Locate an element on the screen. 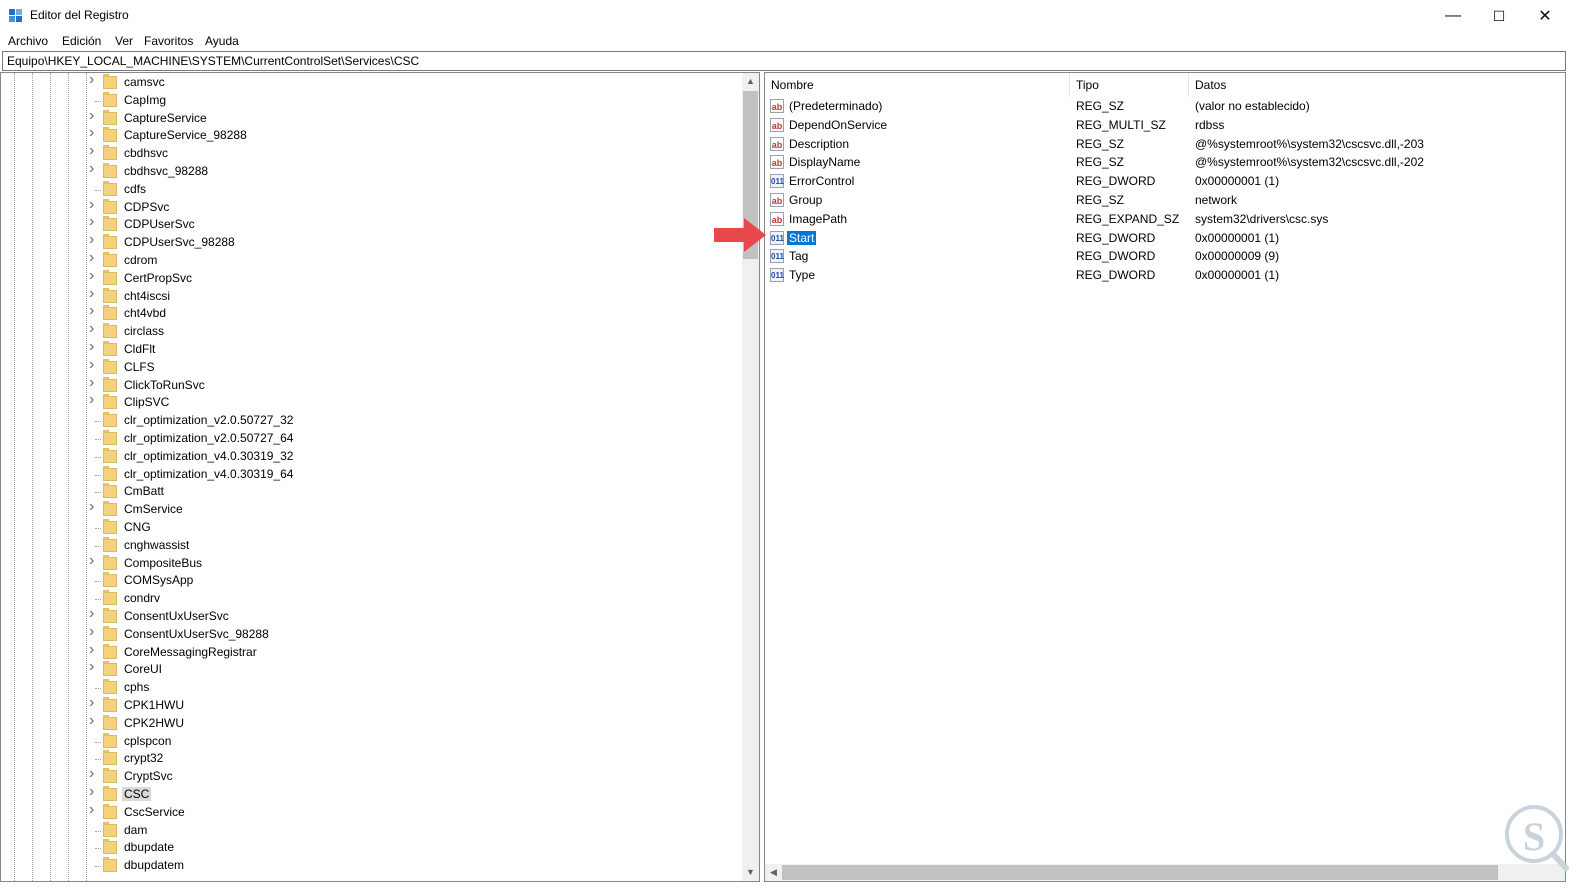  menu-favoritos: Favoritos is located at coordinates (168, 41).